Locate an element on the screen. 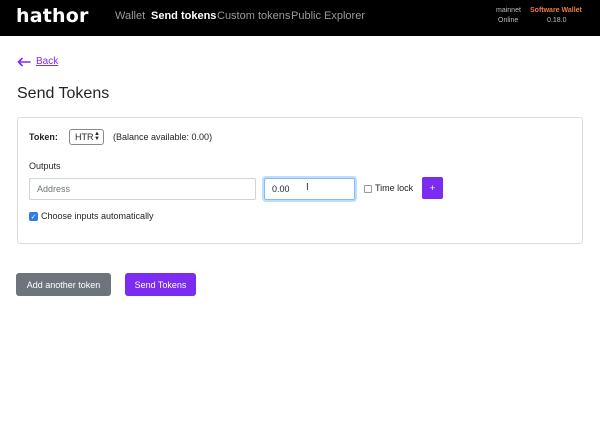 This screenshot has width=600, height=438. token-select-value: HTR is located at coordinates (84, 137).